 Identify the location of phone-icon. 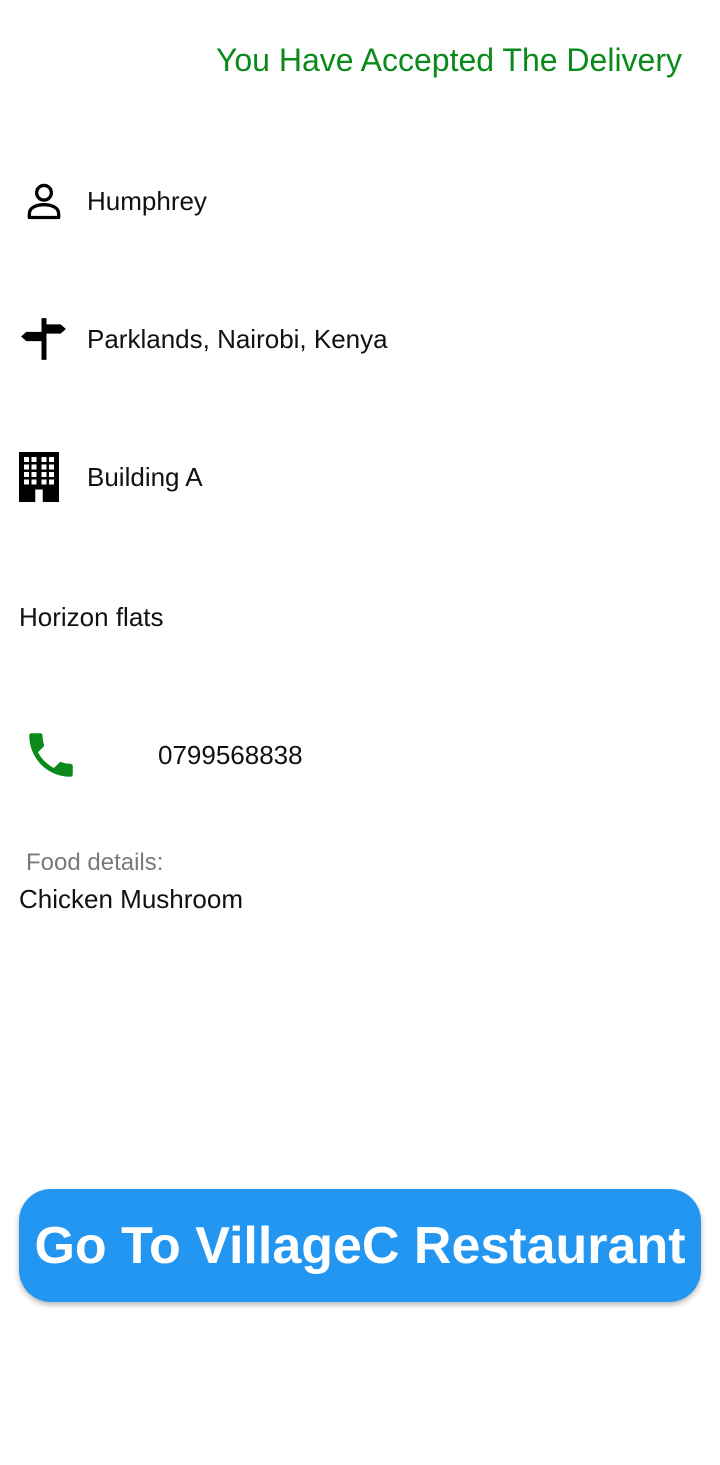
(51, 755).